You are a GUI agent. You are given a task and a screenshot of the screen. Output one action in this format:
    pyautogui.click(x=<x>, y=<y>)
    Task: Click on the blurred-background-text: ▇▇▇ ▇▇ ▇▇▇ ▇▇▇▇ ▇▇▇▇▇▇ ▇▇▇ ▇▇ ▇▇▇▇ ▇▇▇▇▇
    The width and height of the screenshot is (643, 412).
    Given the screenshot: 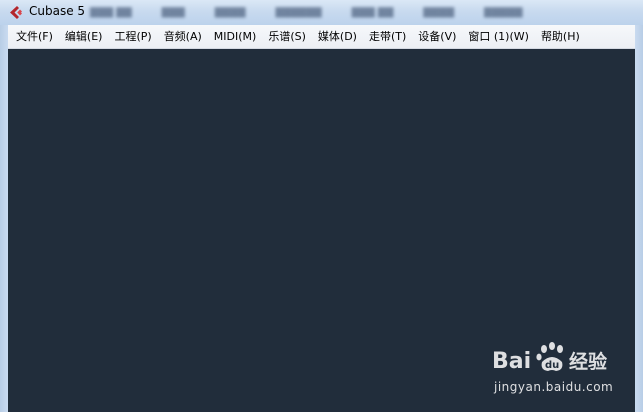 What is the action you would take?
    pyautogui.click(x=306, y=12)
    